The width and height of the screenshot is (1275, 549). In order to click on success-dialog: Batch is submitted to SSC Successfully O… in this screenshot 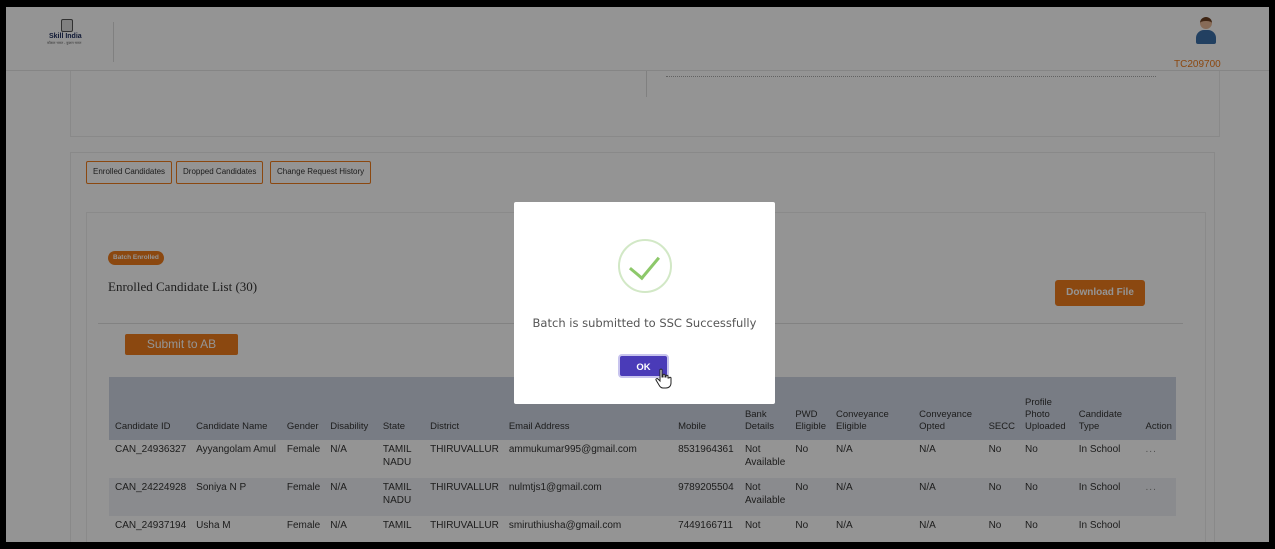, I will do `click(644, 303)`.